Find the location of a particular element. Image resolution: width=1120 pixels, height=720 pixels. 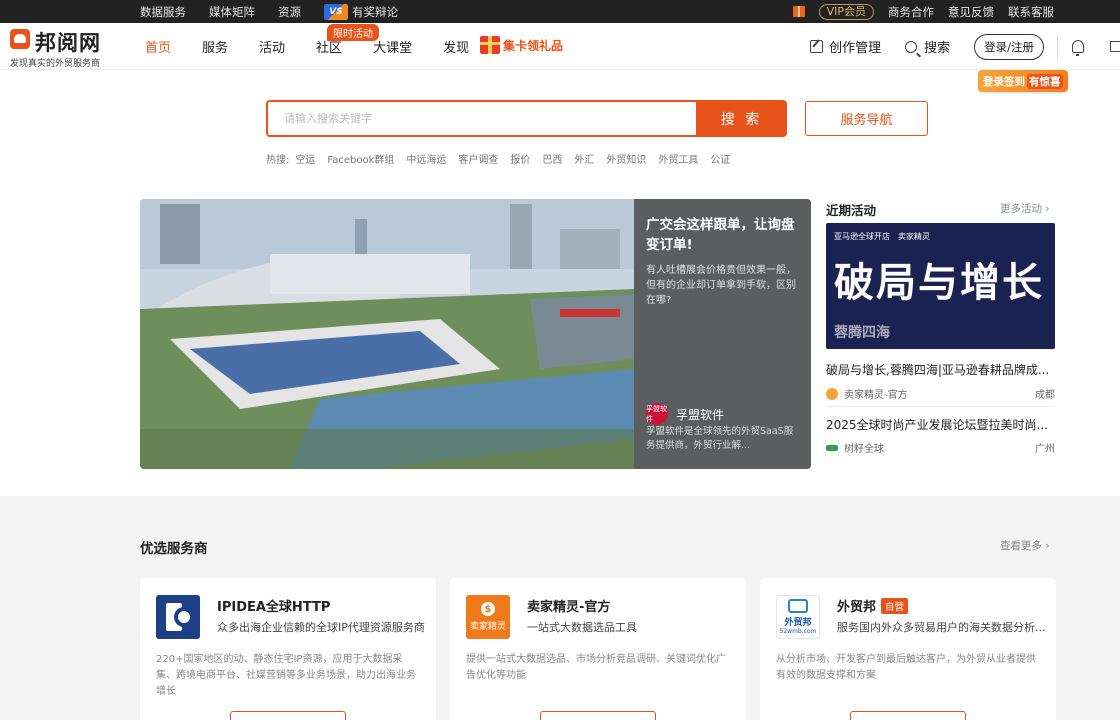

more-events-link: 更多活动 › is located at coordinates (1025, 208).